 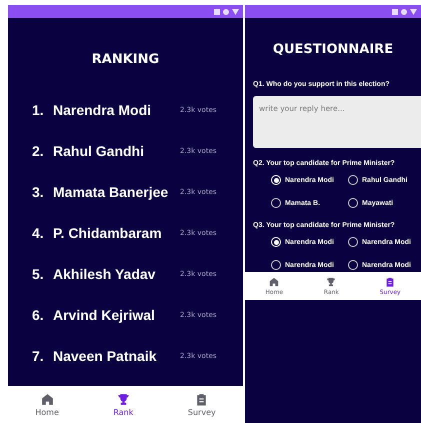 I want to click on nav-tab: Rank, so click(x=123, y=404).